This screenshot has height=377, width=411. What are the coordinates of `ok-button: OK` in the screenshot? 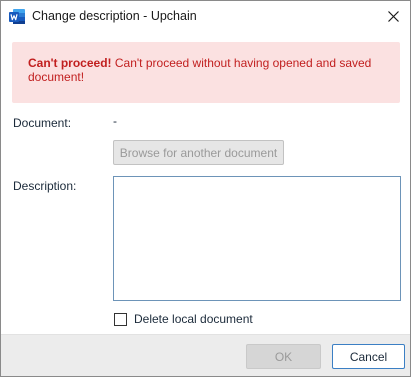 It's located at (283, 356).